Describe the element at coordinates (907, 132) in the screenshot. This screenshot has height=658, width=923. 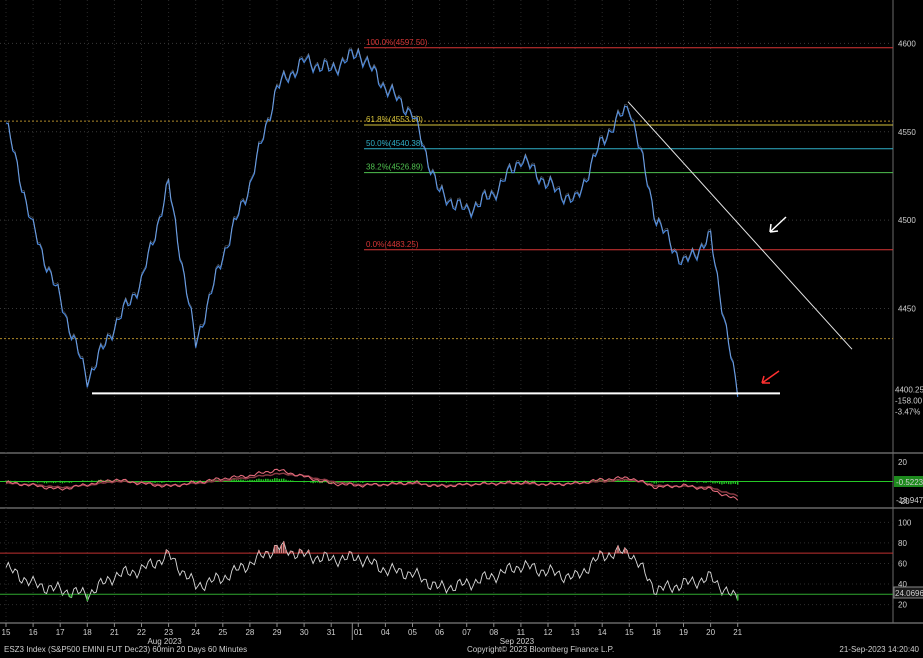
I see `price-ytick-label: 4550` at that location.